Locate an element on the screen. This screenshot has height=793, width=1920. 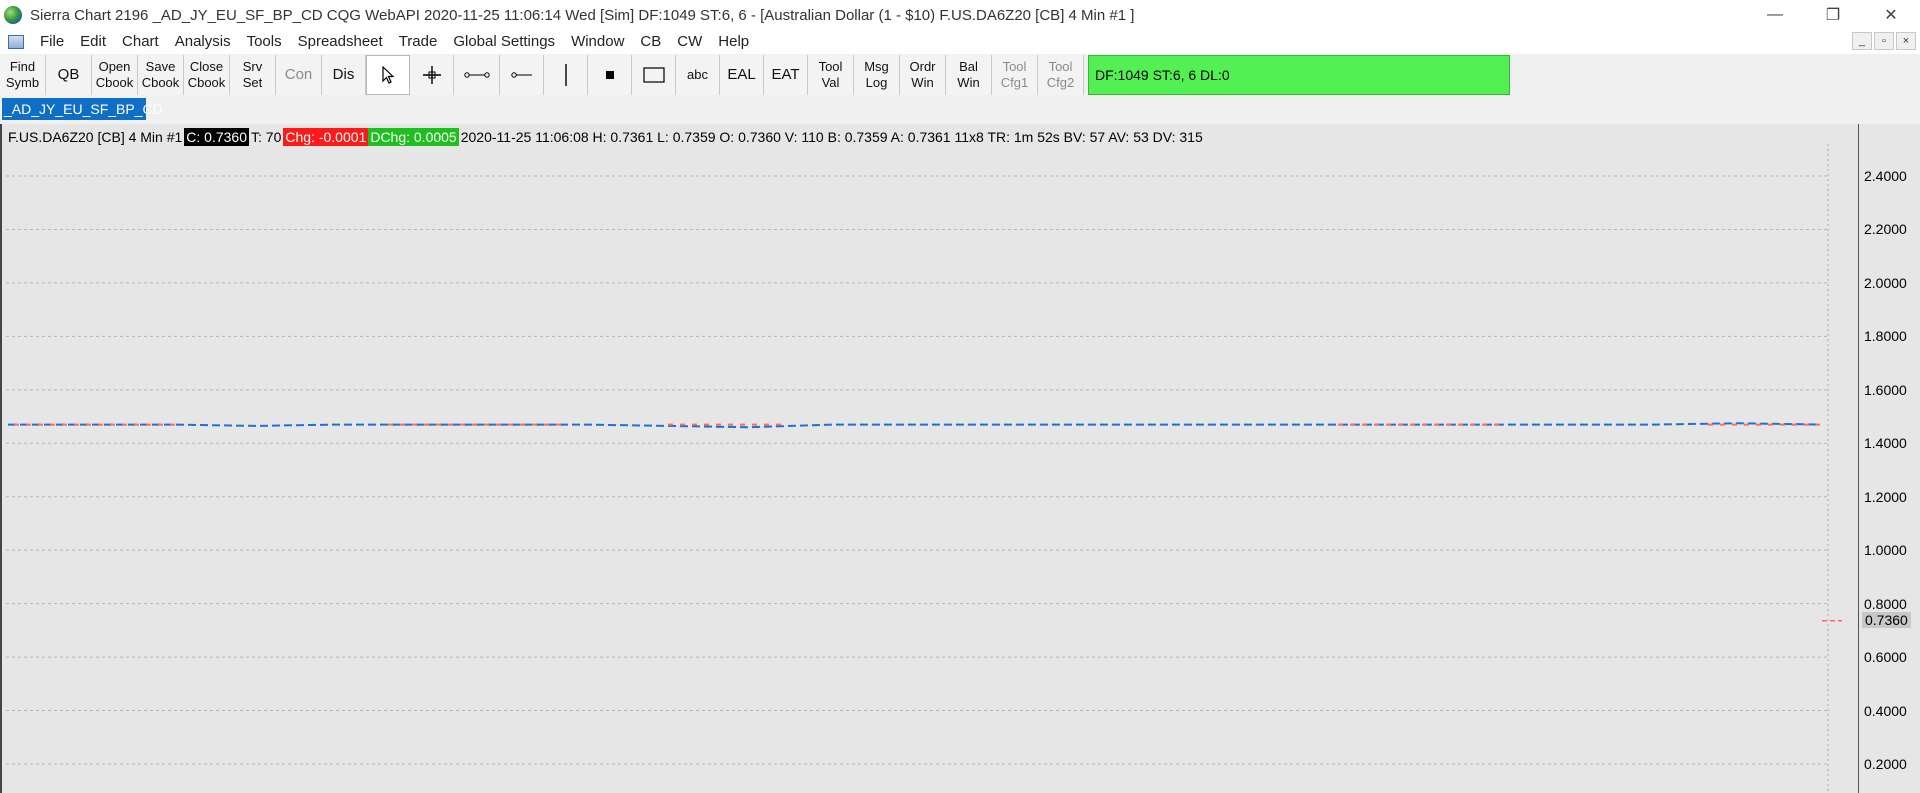
button-label: EAL is located at coordinates (741, 74).